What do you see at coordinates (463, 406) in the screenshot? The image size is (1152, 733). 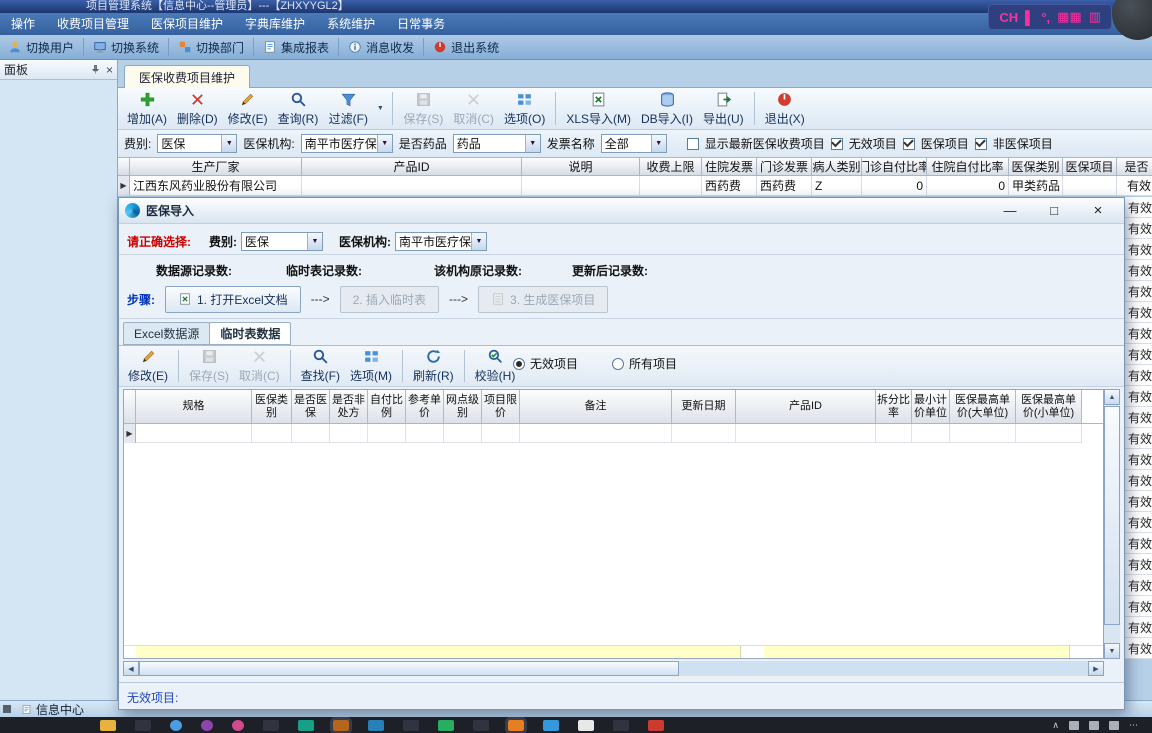 I see `column-header-network-level: 网点级别` at bounding box center [463, 406].